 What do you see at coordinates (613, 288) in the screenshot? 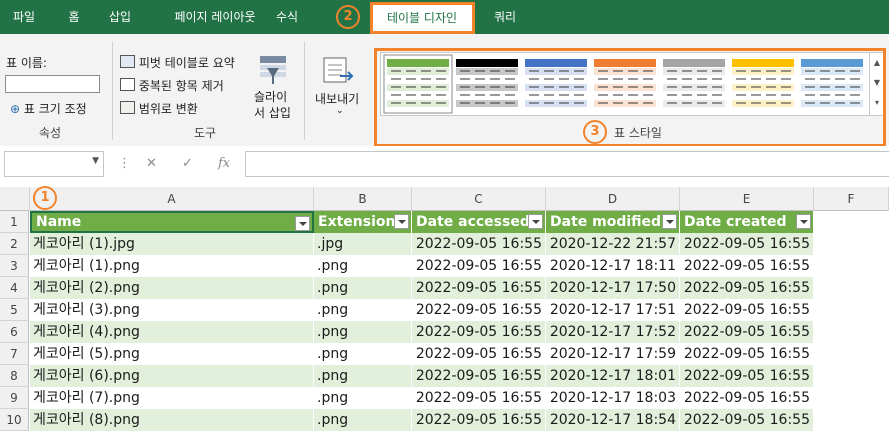
I see `cell-date-modified: 2020-12-17 17:50` at bounding box center [613, 288].